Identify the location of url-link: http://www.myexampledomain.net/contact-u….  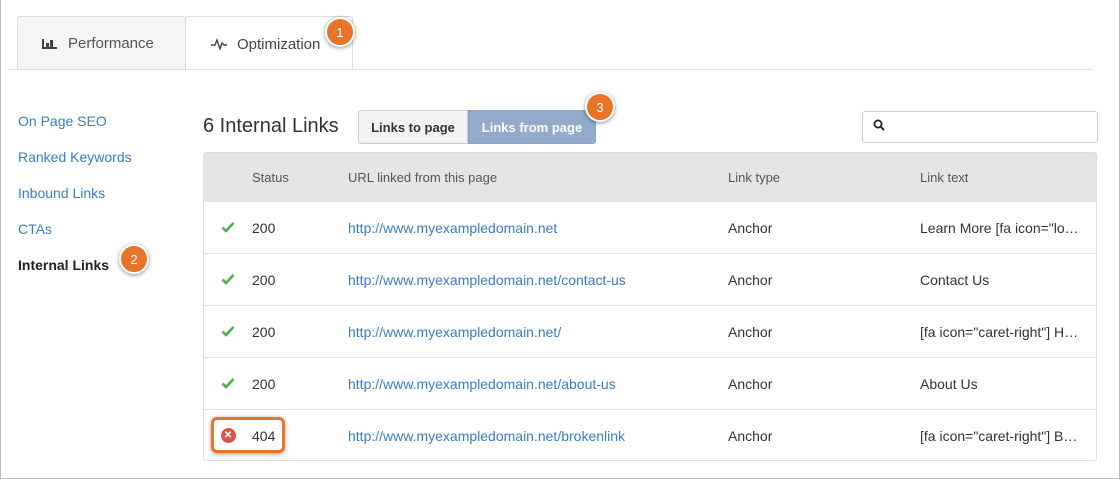
(487, 280).